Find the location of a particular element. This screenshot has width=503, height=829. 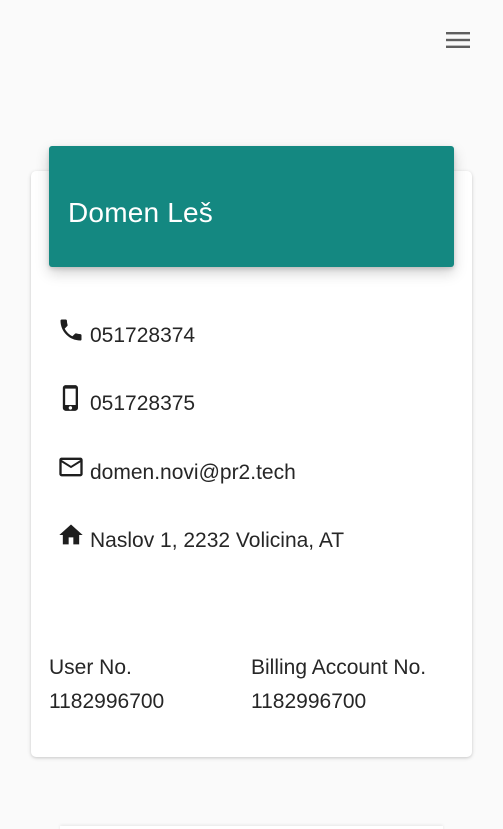

user-number-value: 1182996700 is located at coordinates (107, 701).